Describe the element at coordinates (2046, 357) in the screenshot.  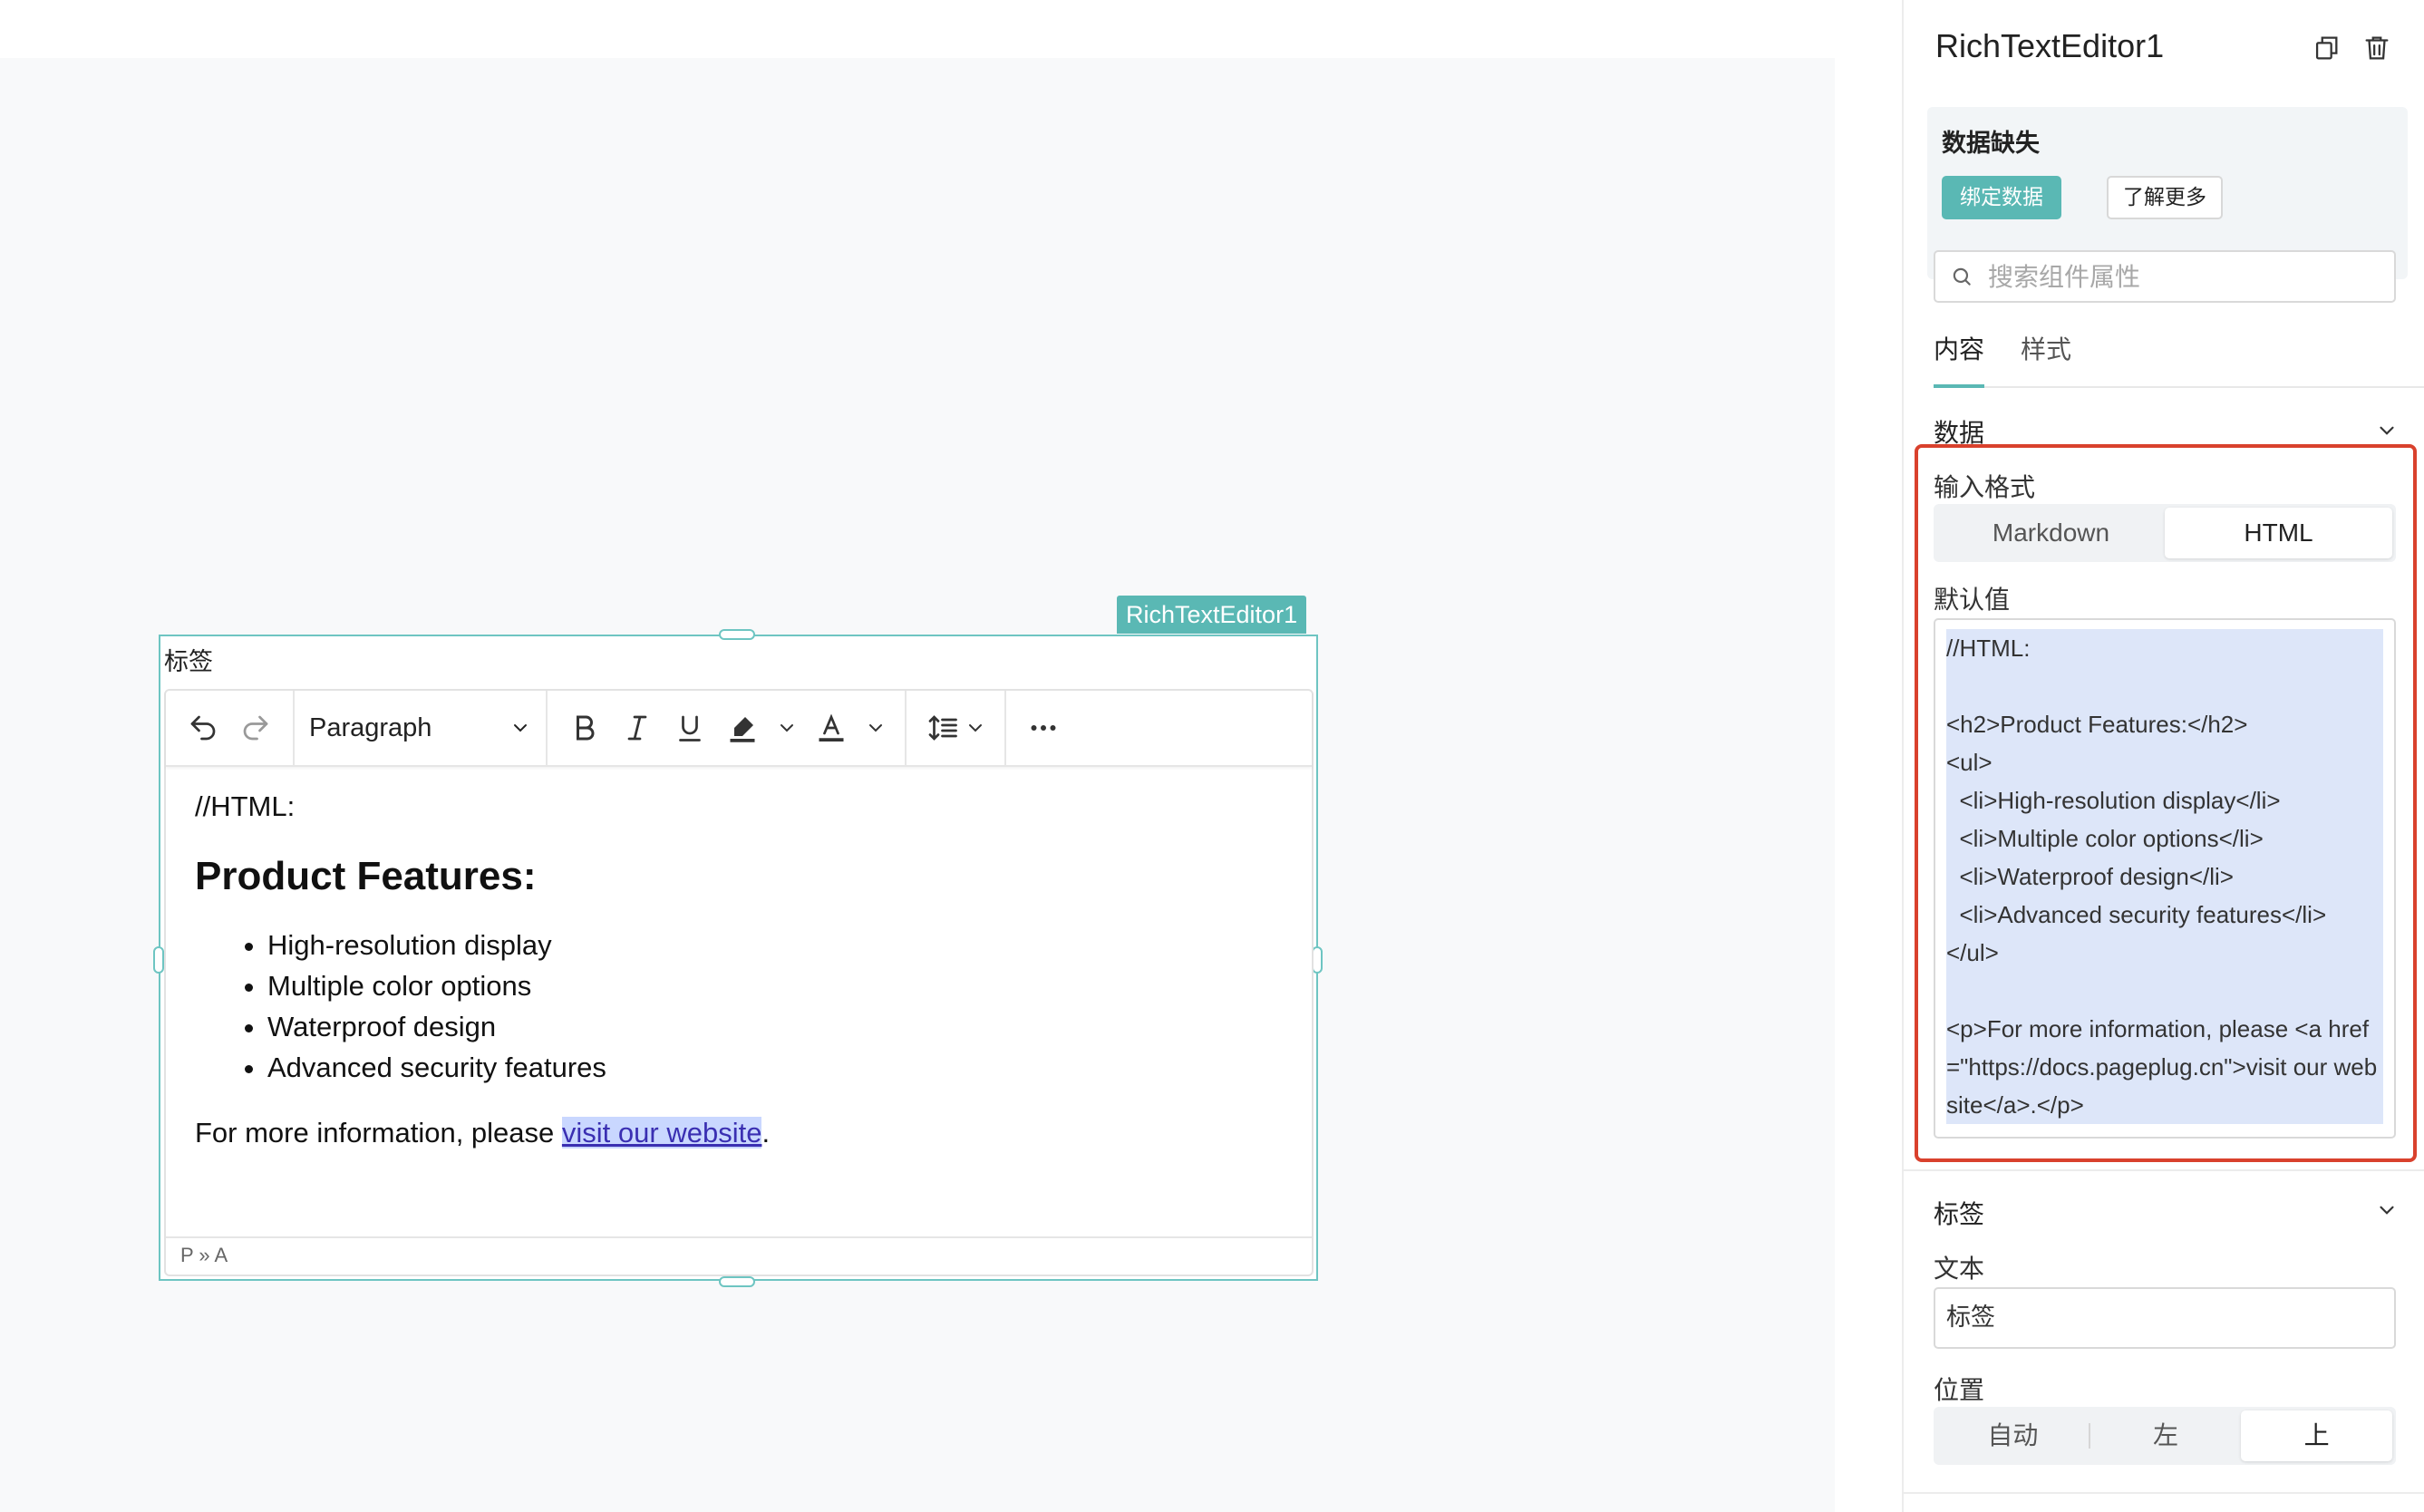
I see `tab-style: 样式` at that location.